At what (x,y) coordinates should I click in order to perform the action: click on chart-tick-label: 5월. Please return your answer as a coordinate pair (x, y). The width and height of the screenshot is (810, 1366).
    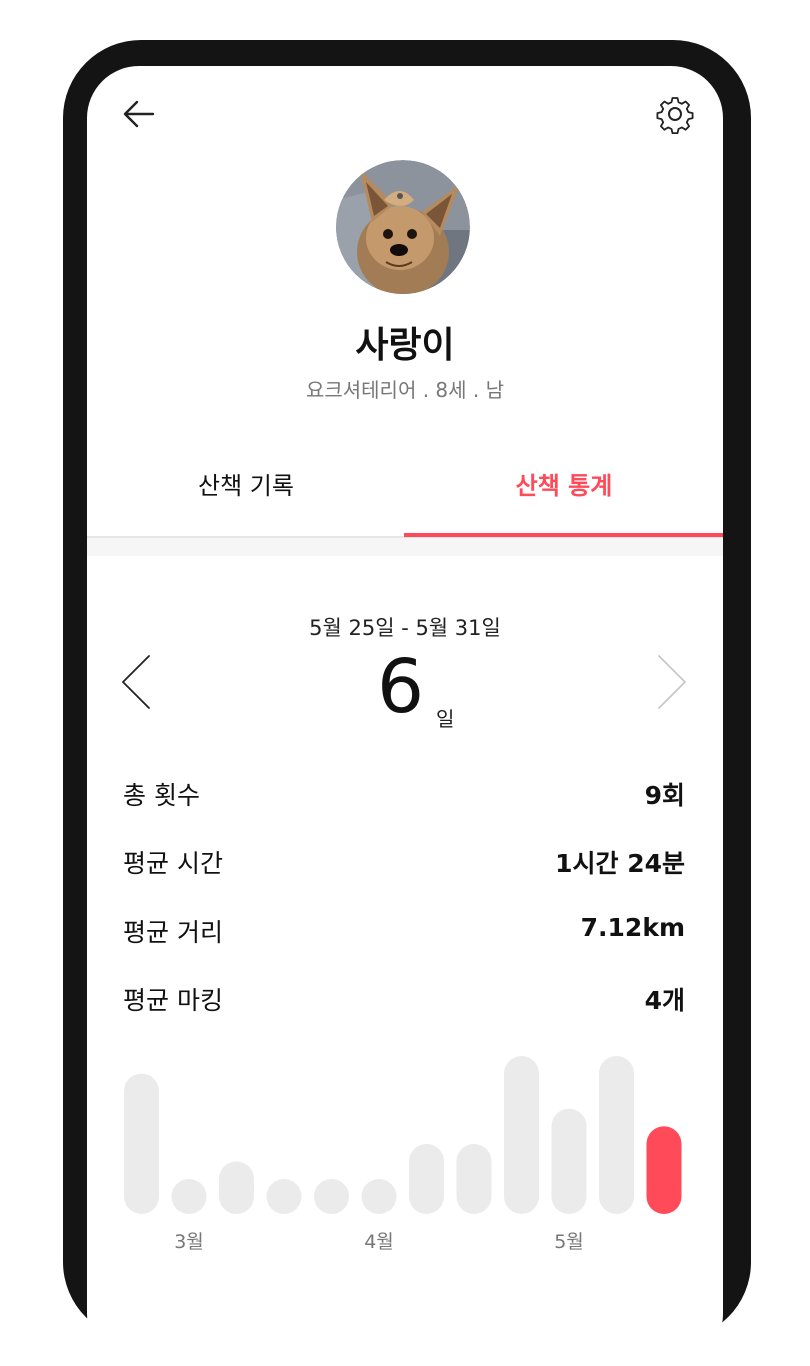
    Looking at the image, I should click on (569, 1242).